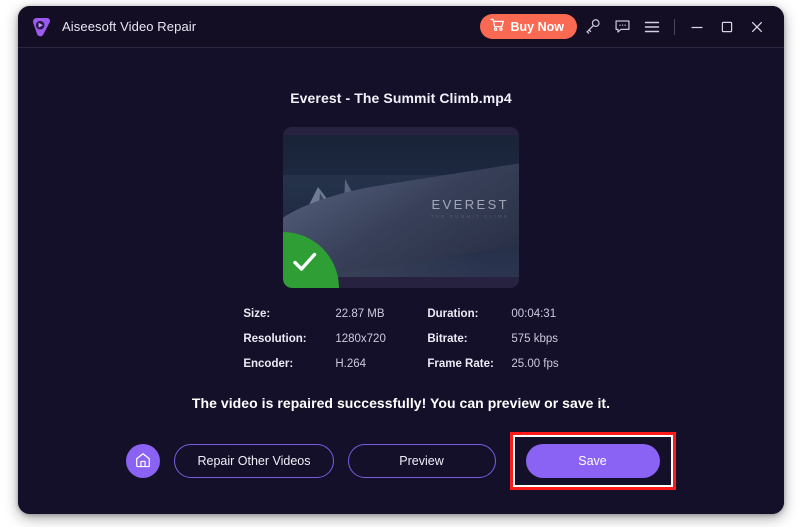 The height and width of the screenshot is (527, 800). Describe the element at coordinates (535, 364) in the screenshot. I see `meta-value-frame-rate: 25.00 fps` at that location.